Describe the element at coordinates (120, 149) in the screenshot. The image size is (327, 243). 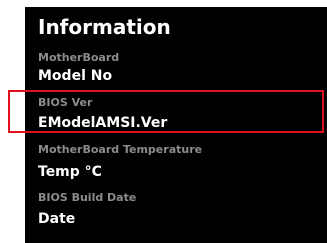
I see `motherboard-temperature-label: MotherBoard Temperature` at that location.